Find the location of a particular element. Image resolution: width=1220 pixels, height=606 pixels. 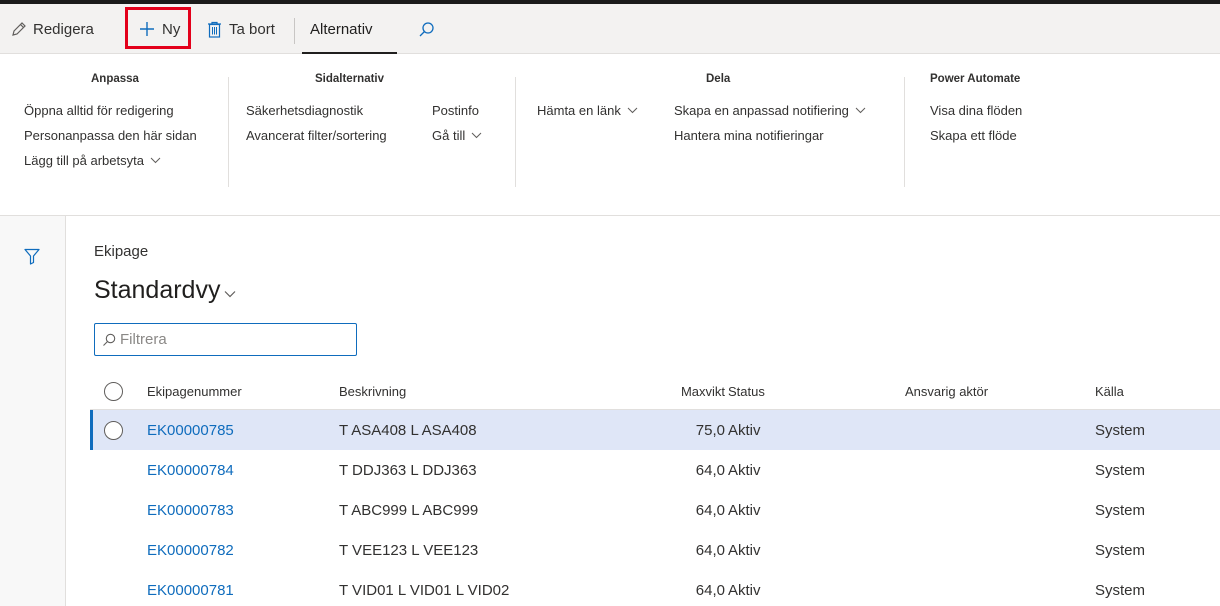

group-title-customize: Anpassa is located at coordinates (115, 79).